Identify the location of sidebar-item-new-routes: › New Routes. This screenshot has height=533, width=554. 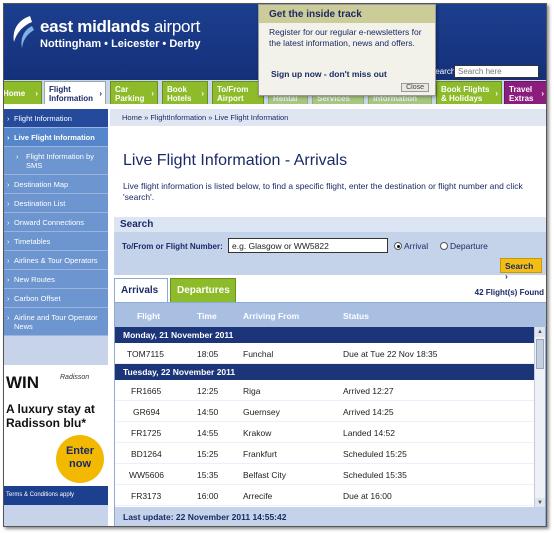
(56, 279).